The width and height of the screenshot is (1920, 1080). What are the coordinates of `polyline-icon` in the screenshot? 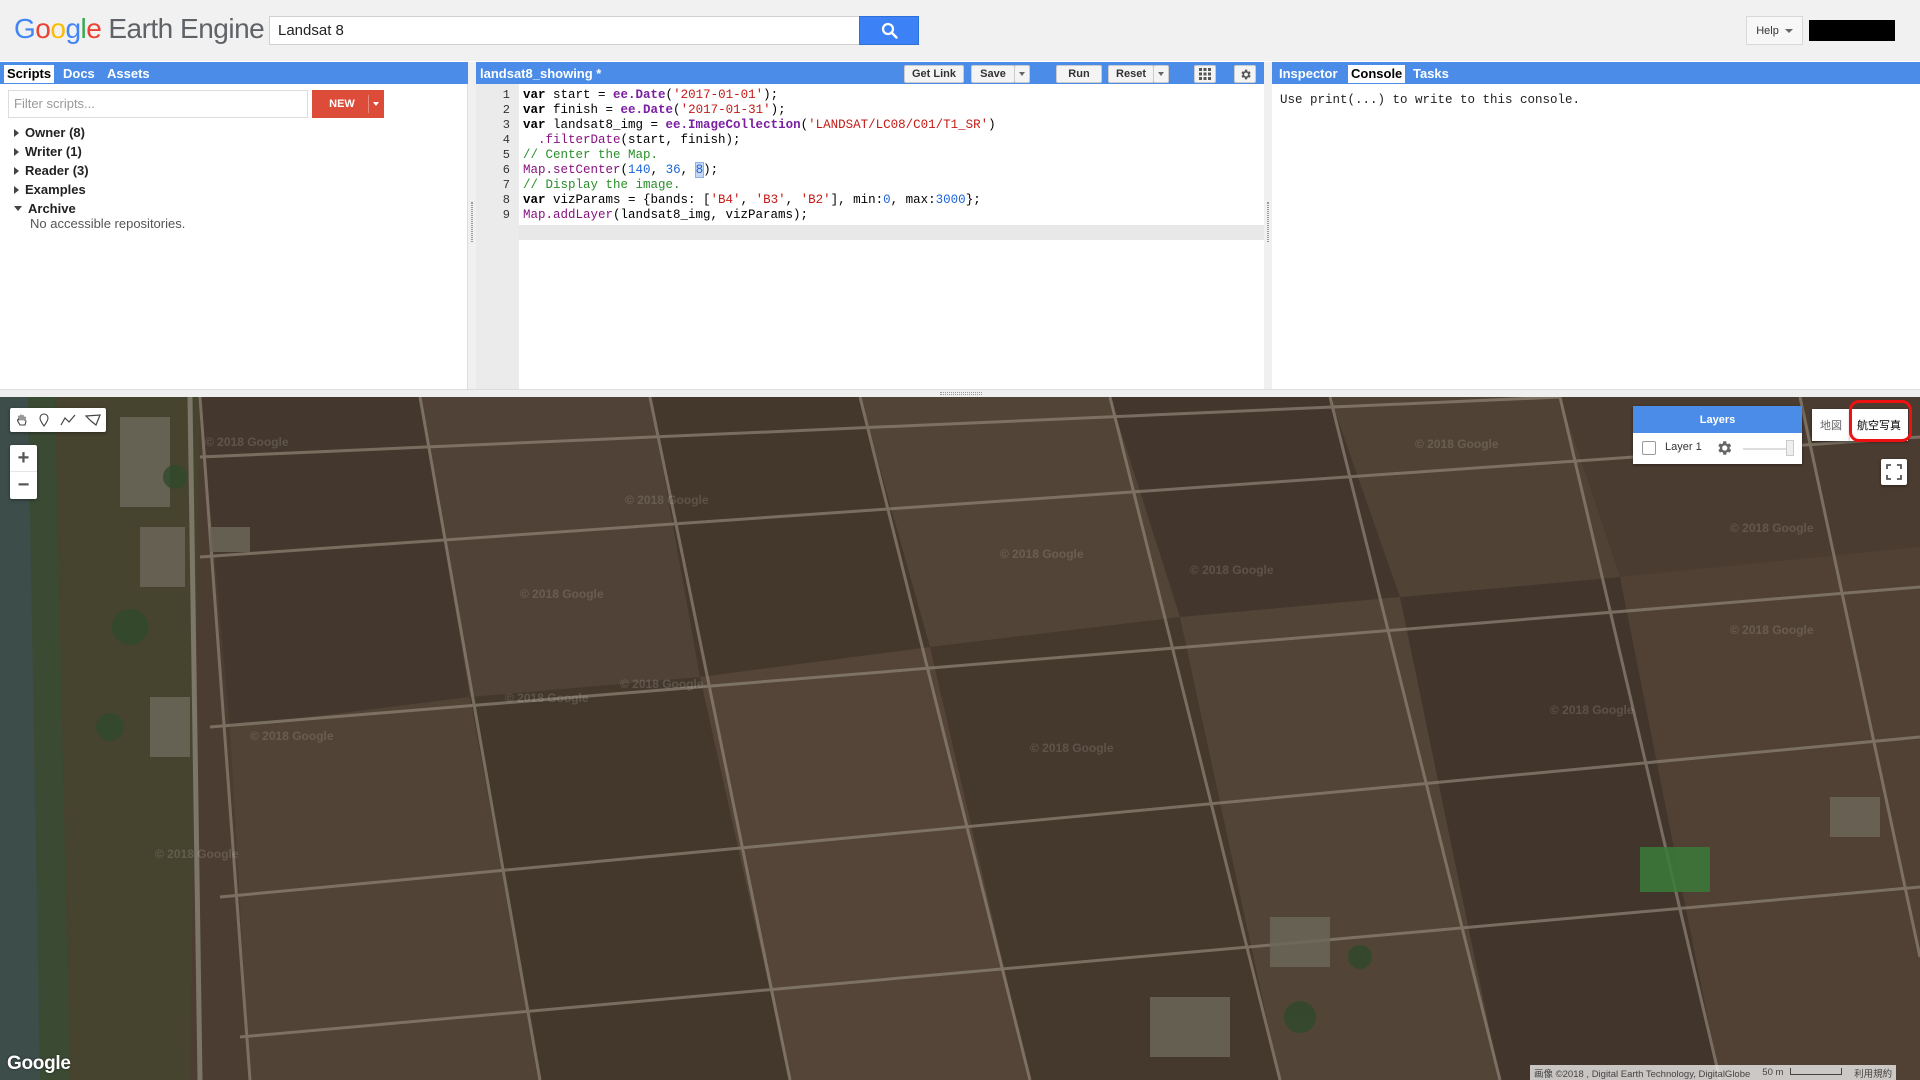 It's located at (68, 420).